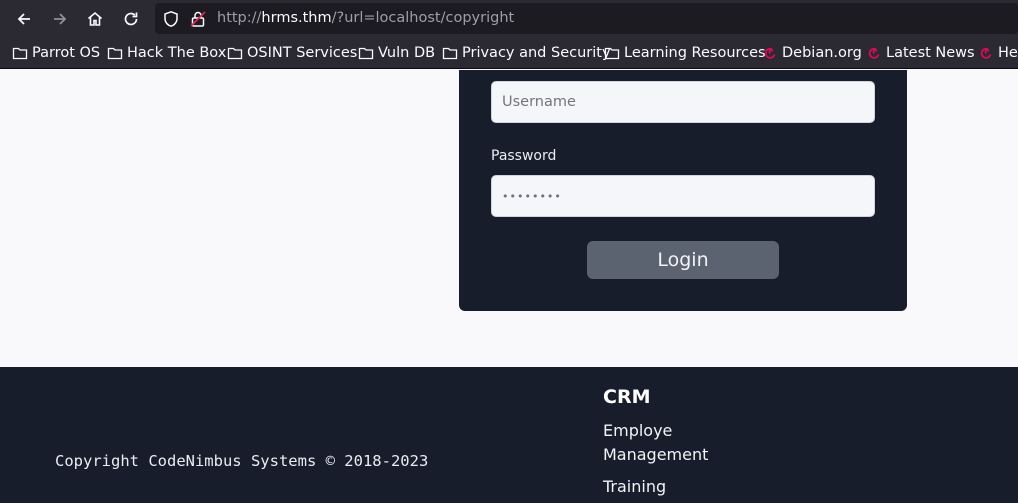 The width and height of the screenshot is (1018, 503). Describe the element at coordinates (396, 53) in the screenshot. I see `bookmark-vuln-db: Vuln DB` at that location.